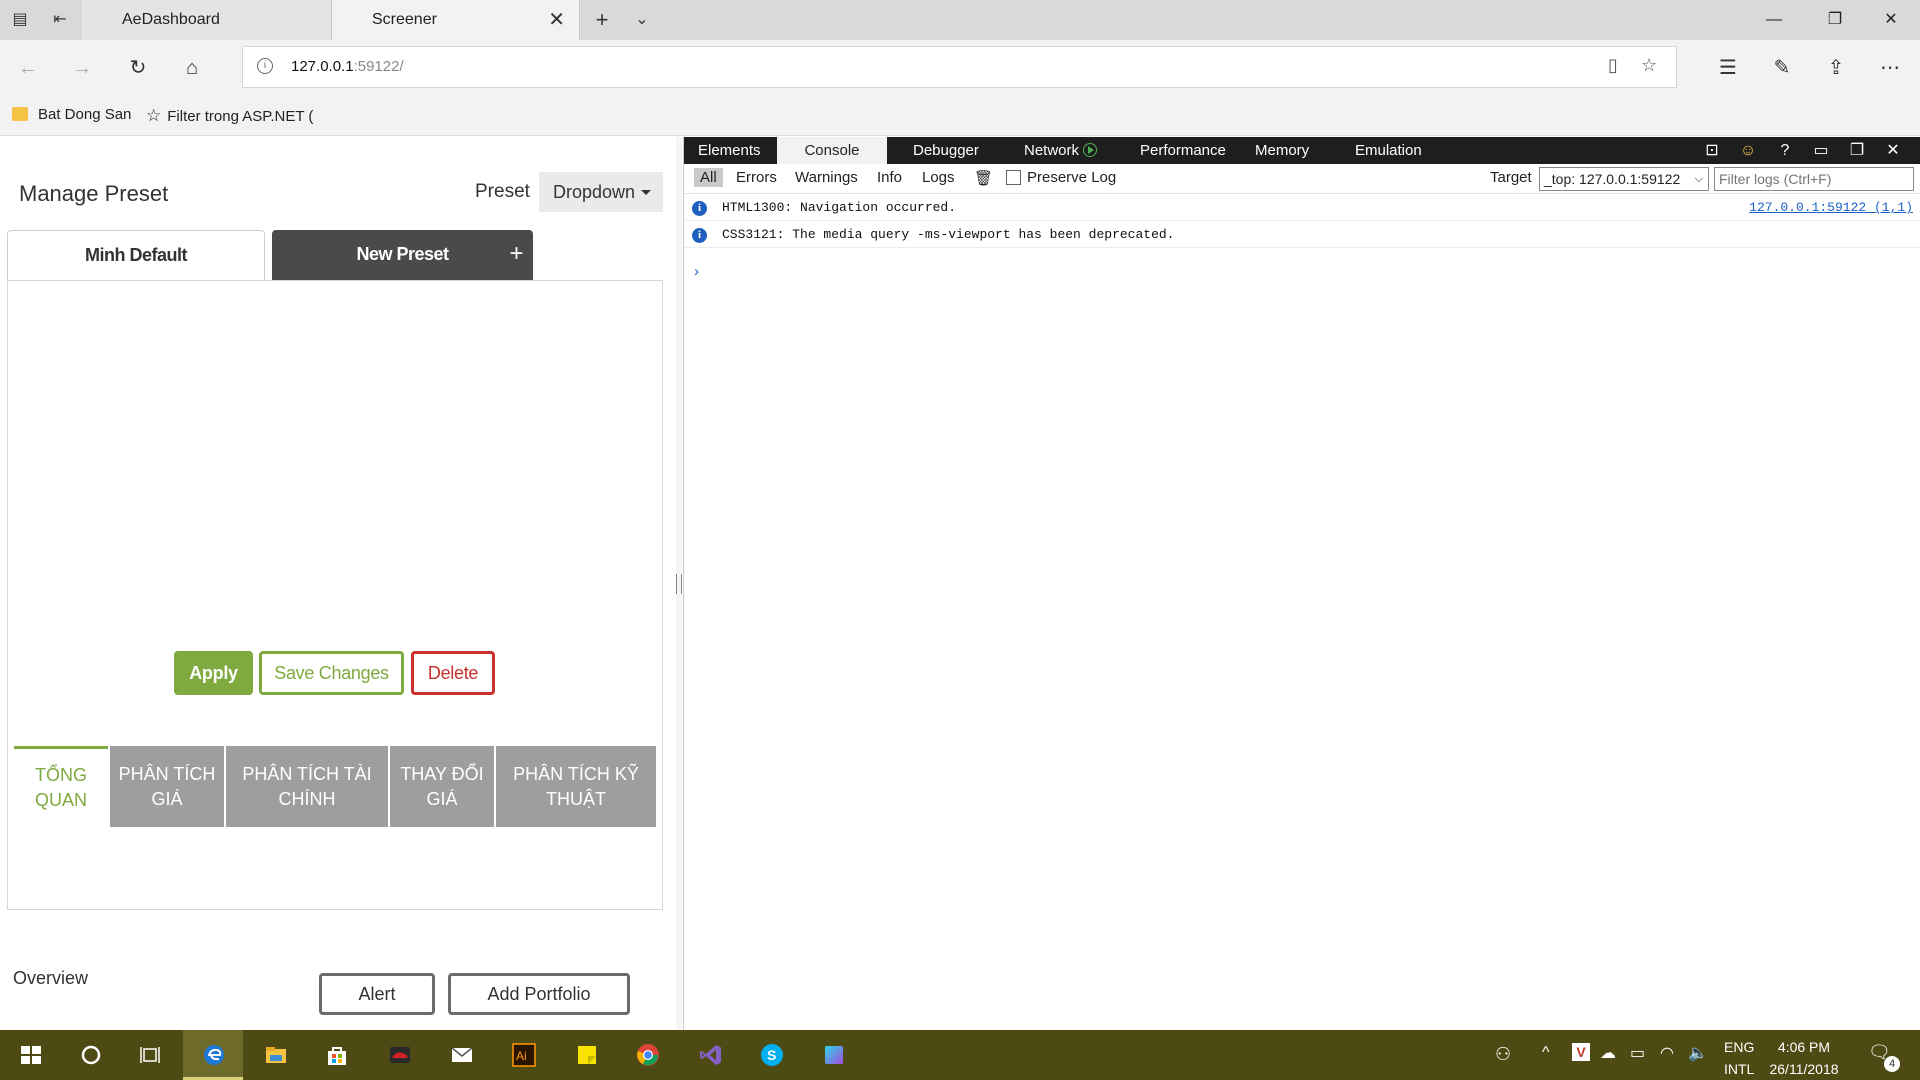 The height and width of the screenshot is (1080, 1920). Describe the element at coordinates (1712, 151) in the screenshot. I see `console-toggle-icon: ⊡` at that location.